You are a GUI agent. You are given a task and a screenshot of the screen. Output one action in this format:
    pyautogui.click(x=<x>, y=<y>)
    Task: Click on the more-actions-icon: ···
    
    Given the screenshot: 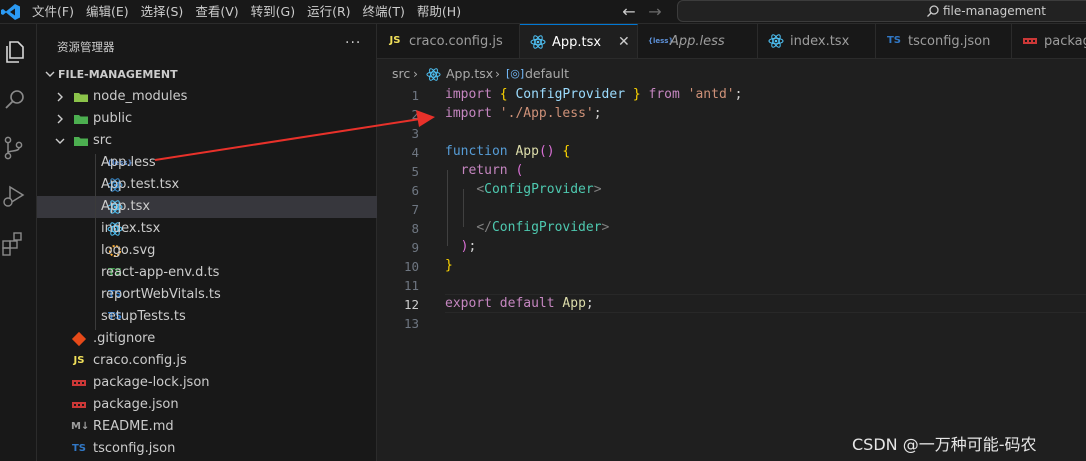 What is the action you would take?
    pyautogui.click(x=353, y=43)
    